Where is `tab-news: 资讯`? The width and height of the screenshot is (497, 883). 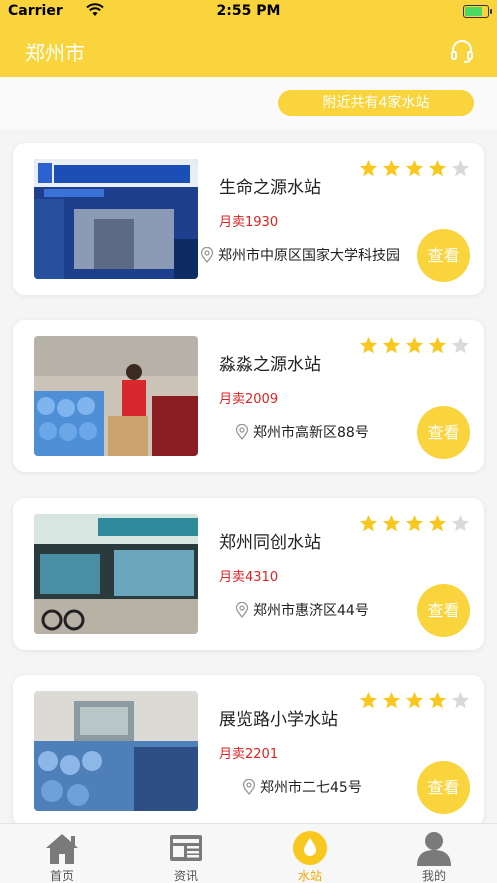 tab-news: 资讯 is located at coordinates (186, 853).